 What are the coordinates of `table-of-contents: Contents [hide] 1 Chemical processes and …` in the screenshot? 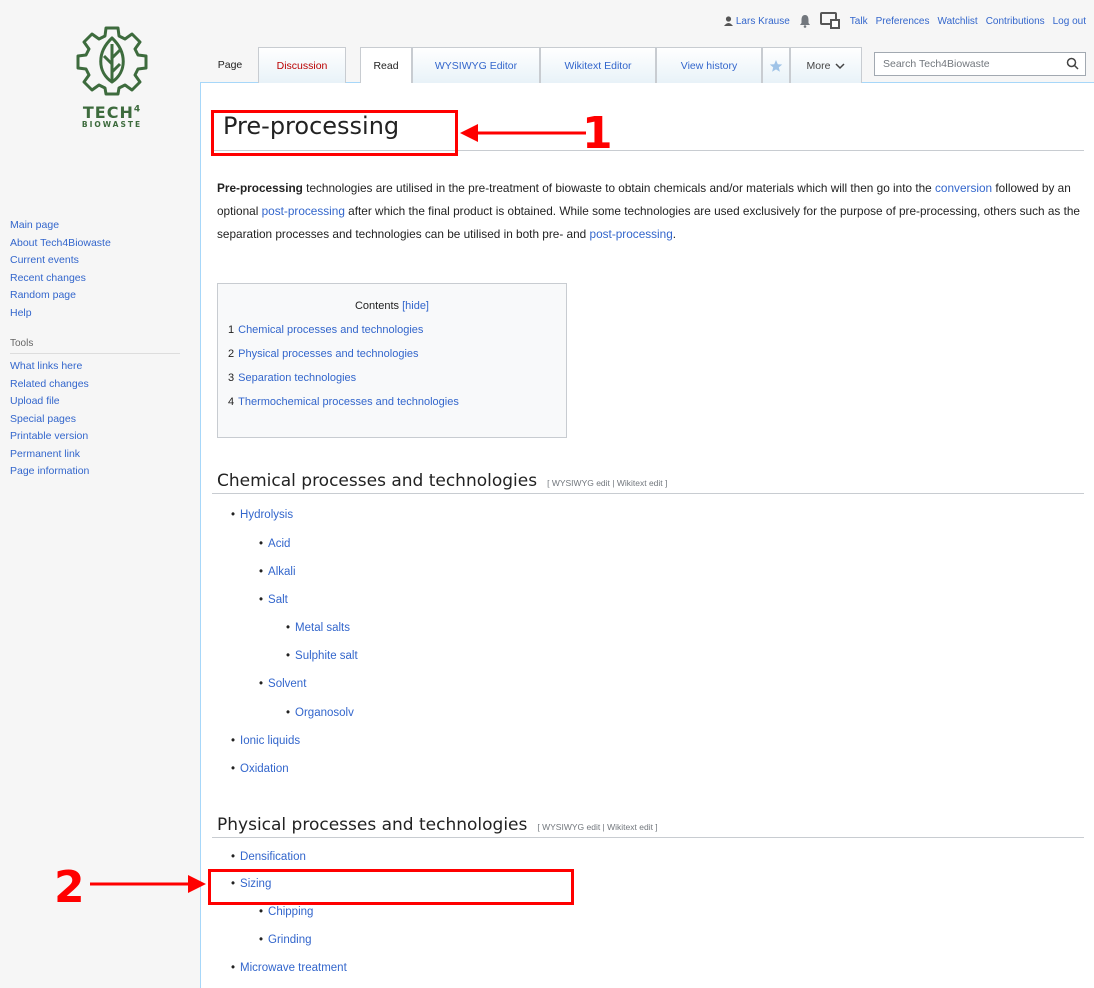 It's located at (392, 360).